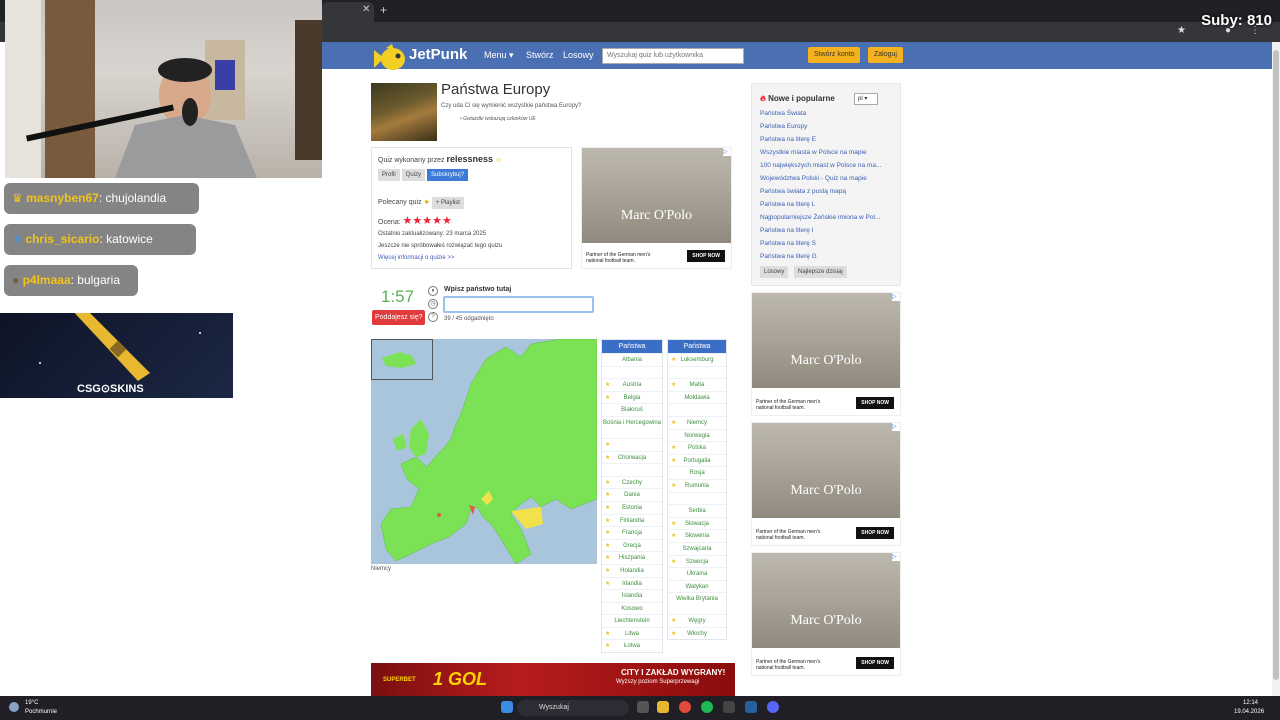 Image resolution: width=1280 pixels, height=720 pixels. Describe the element at coordinates (885, 55) in the screenshot. I see `login-button: Zaloguj` at that location.